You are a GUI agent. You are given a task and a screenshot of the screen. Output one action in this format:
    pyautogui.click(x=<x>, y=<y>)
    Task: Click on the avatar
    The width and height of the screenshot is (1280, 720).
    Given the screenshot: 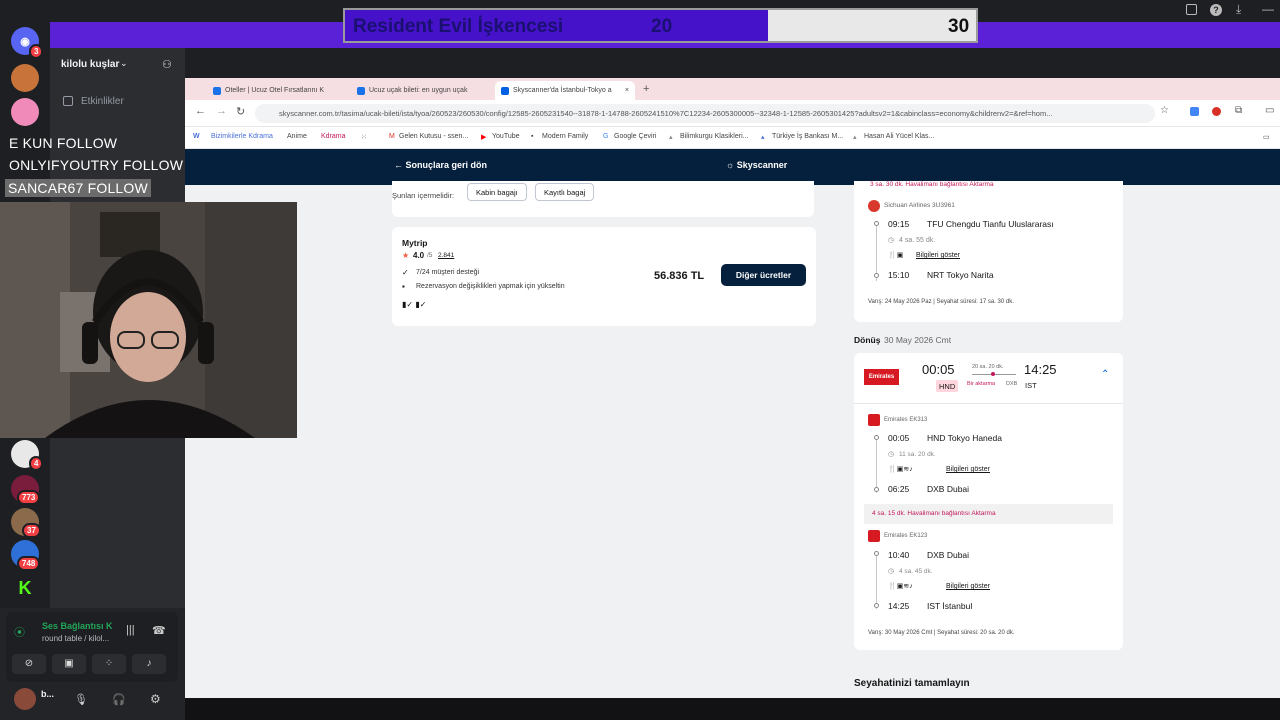 What is the action you would take?
    pyautogui.click(x=25, y=699)
    